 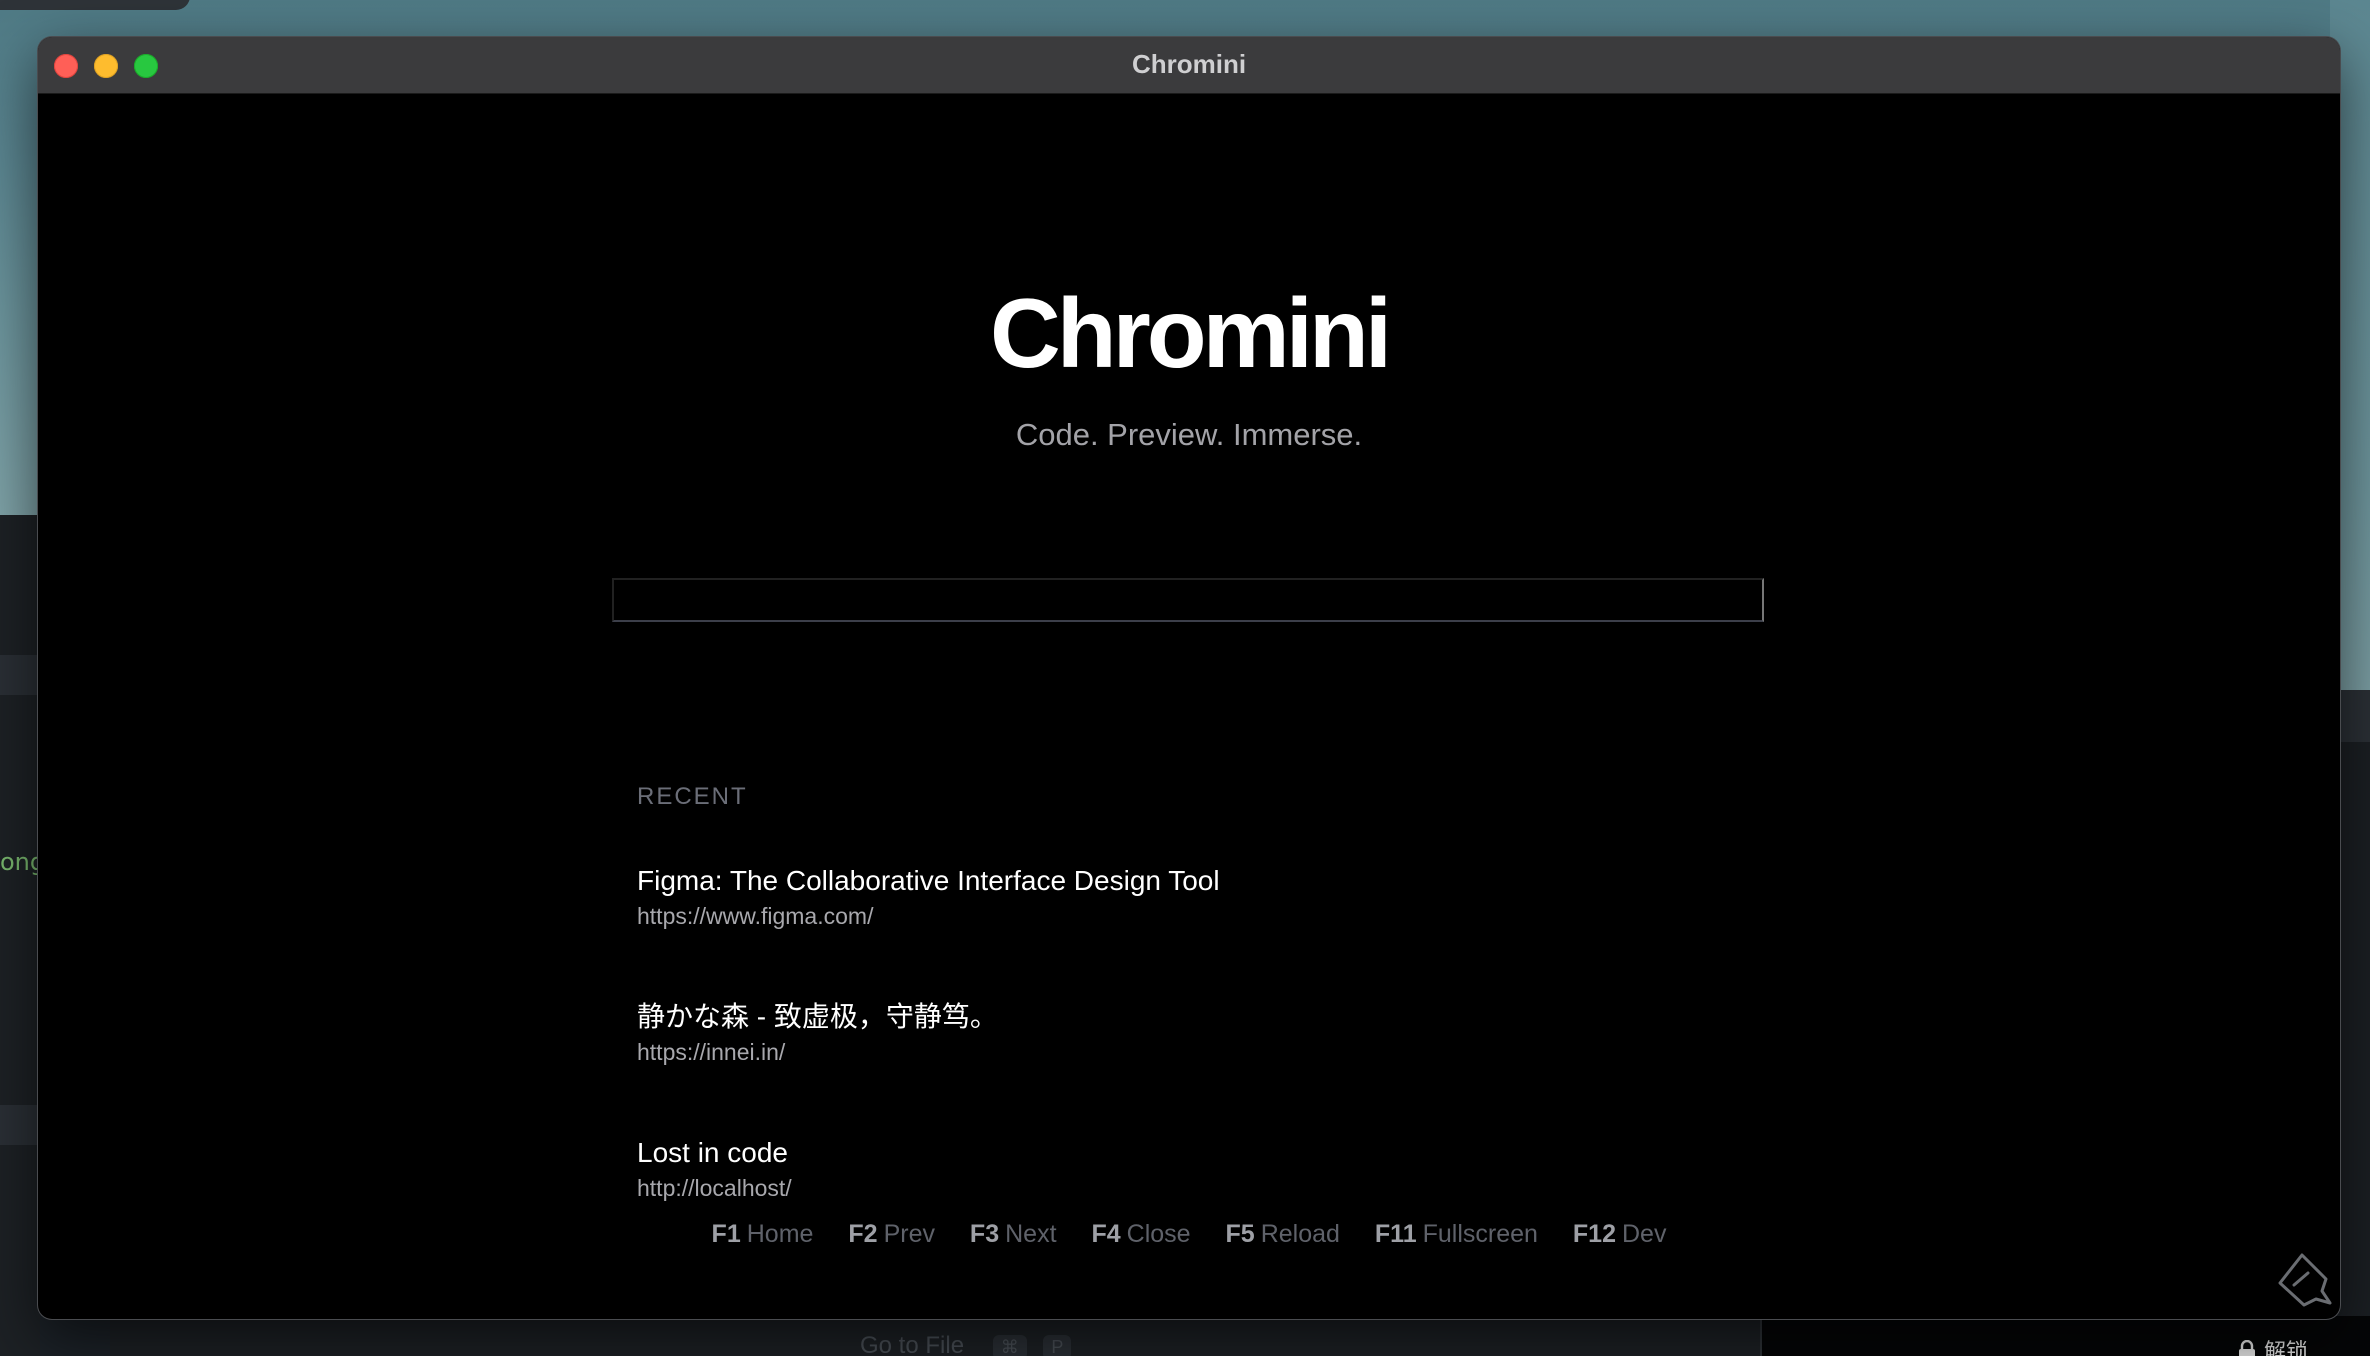 What do you see at coordinates (1057, 1345) in the screenshot?
I see `goto-file-key-p: P` at bounding box center [1057, 1345].